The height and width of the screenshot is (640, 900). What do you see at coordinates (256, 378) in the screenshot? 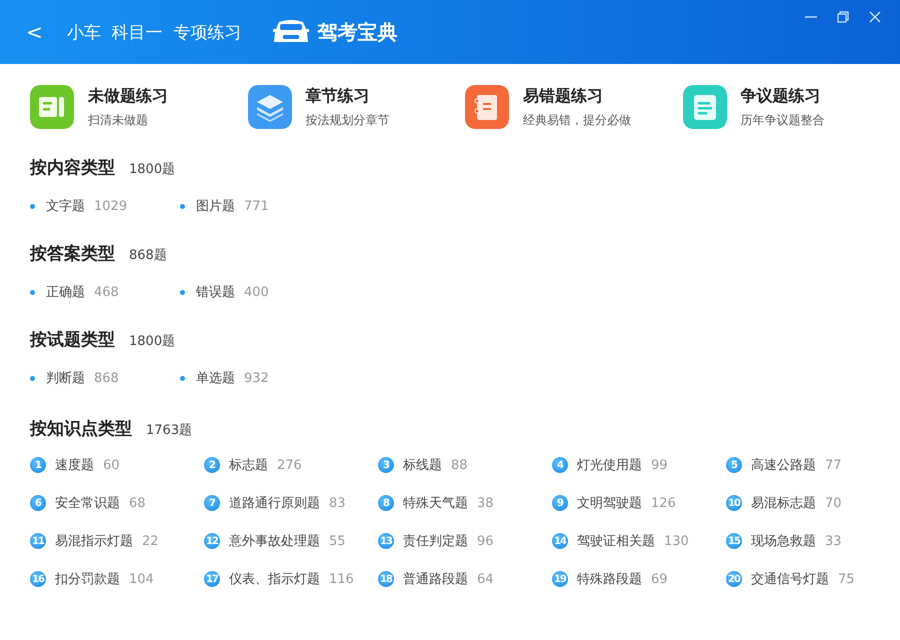
I see `question-count: 932` at bounding box center [256, 378].